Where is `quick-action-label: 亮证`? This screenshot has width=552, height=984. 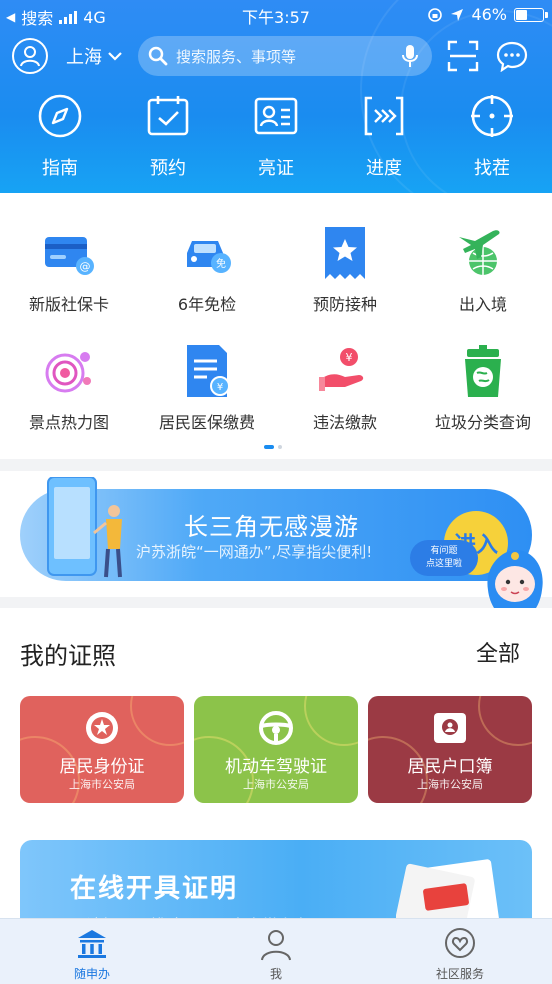 quick-action-label: 亮证 is located at coordinates (276, 168).